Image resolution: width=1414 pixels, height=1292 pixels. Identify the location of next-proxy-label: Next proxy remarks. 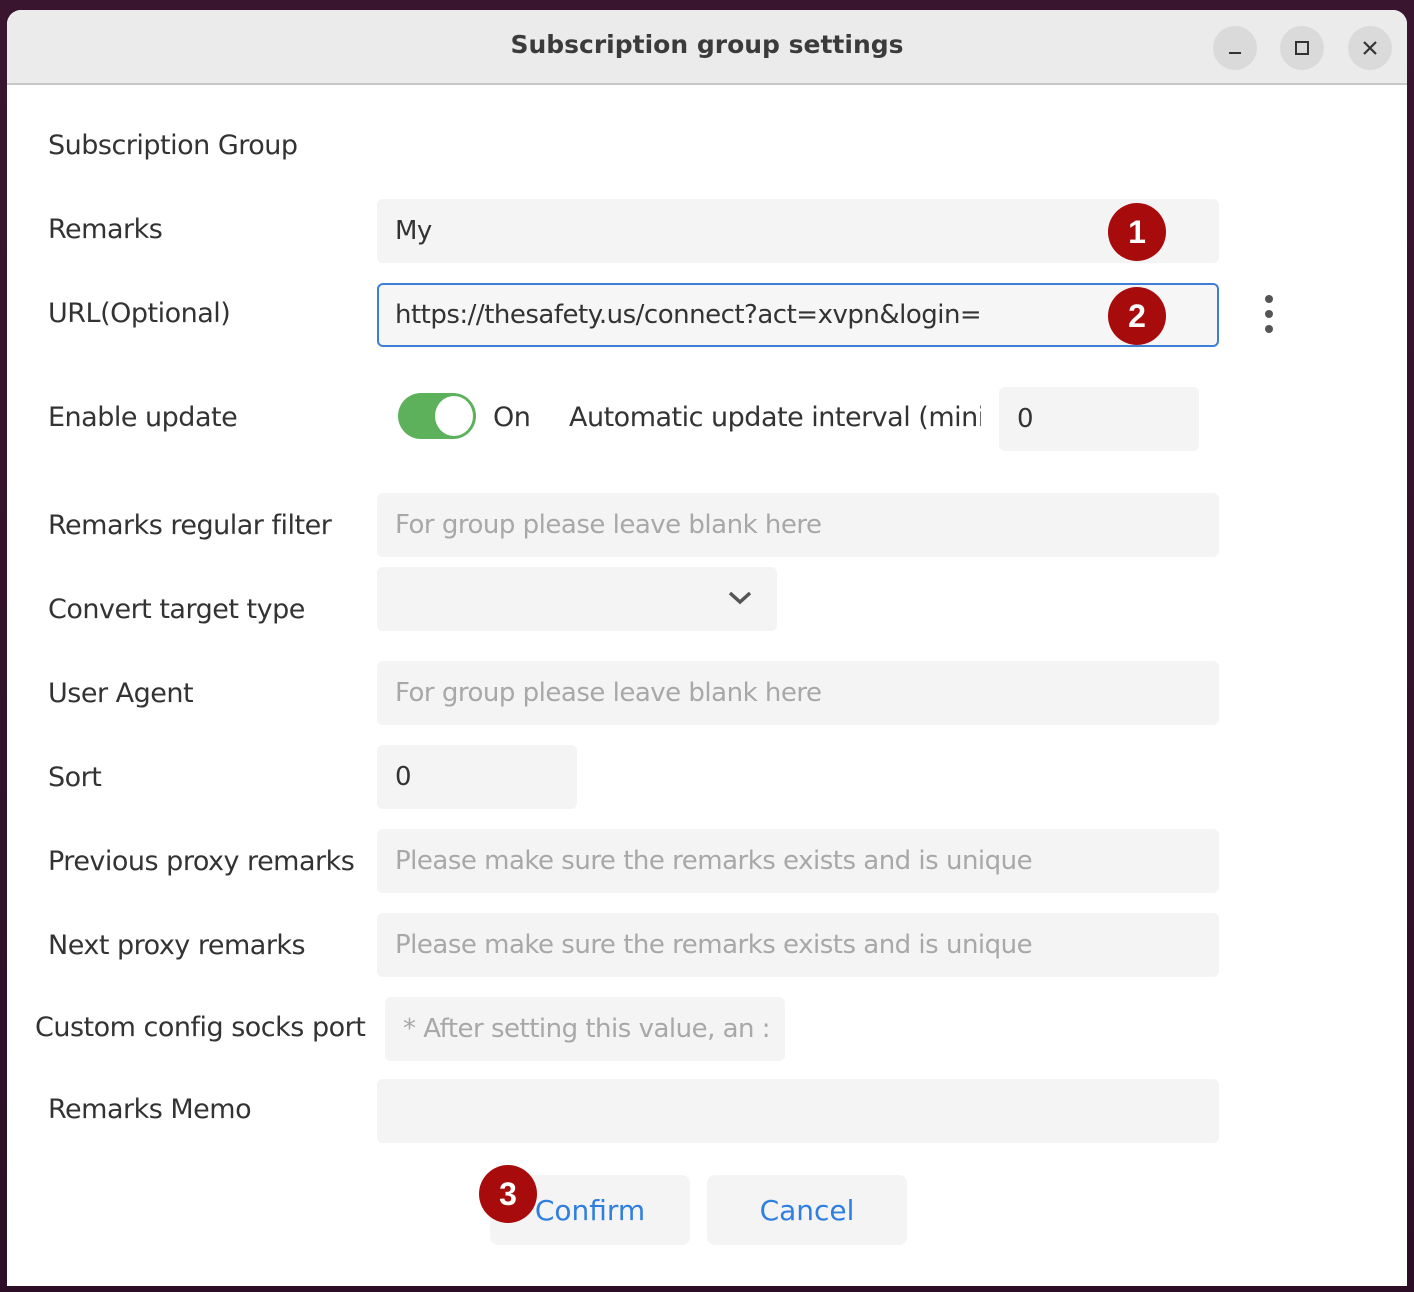
(177, 945).